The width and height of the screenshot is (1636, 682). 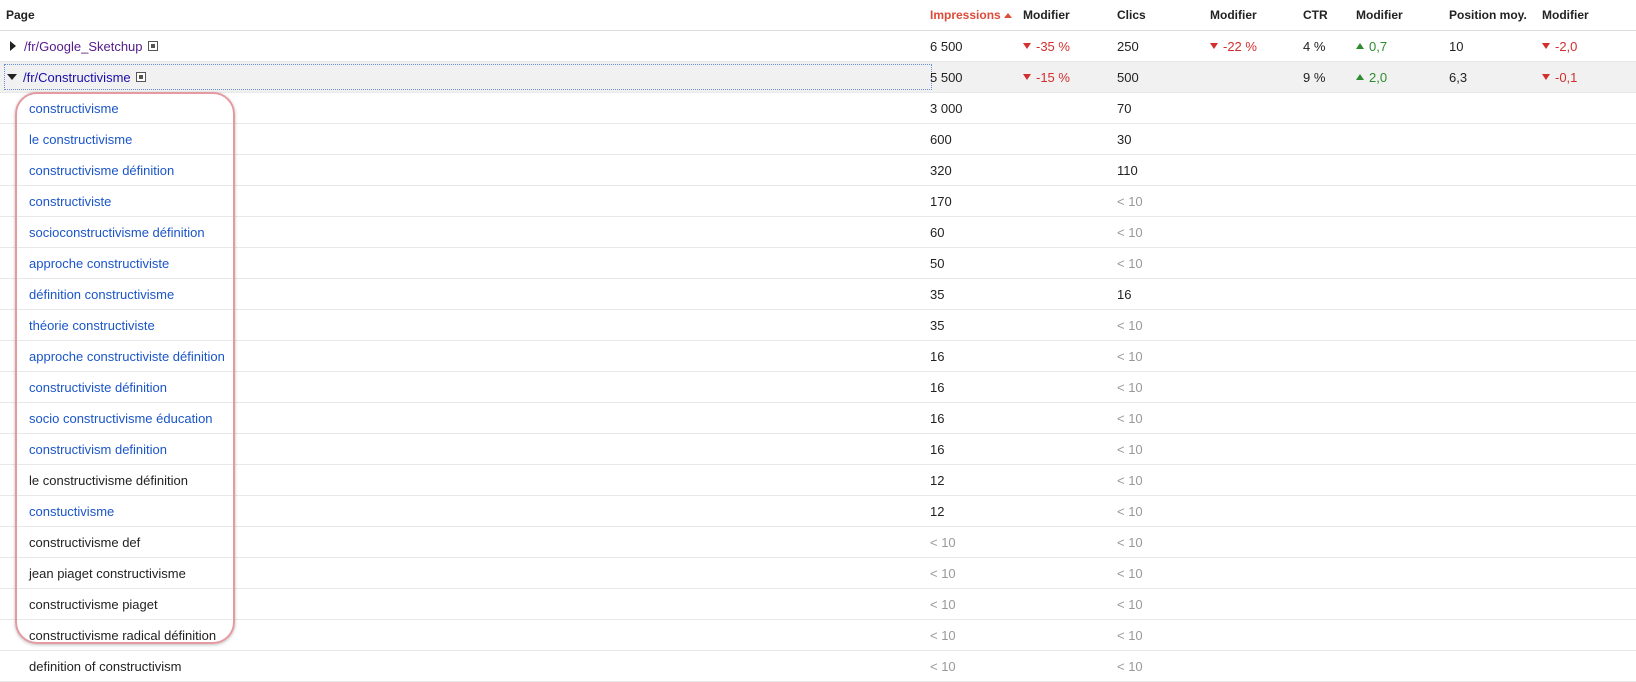 What do you see at coordinates (818, 511) in the screenshot?
I see `query-row: constuctivisme 12 < 10` at bounding box center [818, 511].